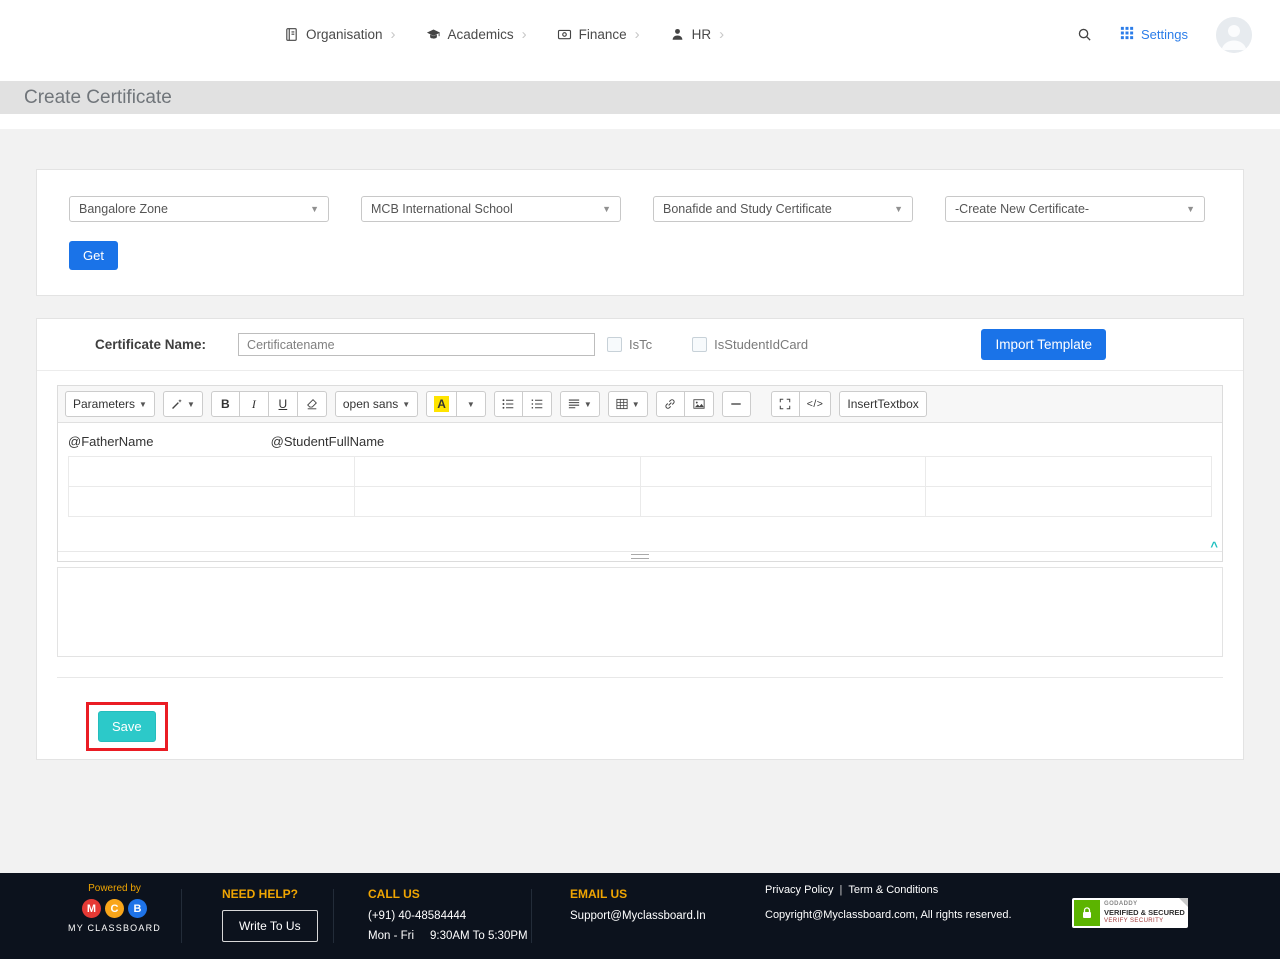 This screenshot has height=959, width=1280. I want to click on academics-icon, so click(433, 34).